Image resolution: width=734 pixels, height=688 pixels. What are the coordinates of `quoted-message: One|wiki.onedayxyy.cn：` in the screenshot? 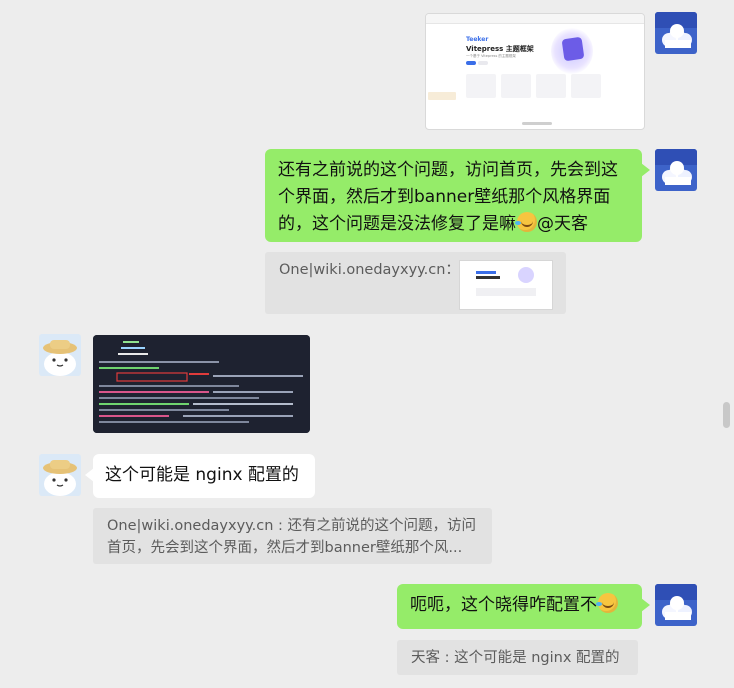 It's located at (415, 283).